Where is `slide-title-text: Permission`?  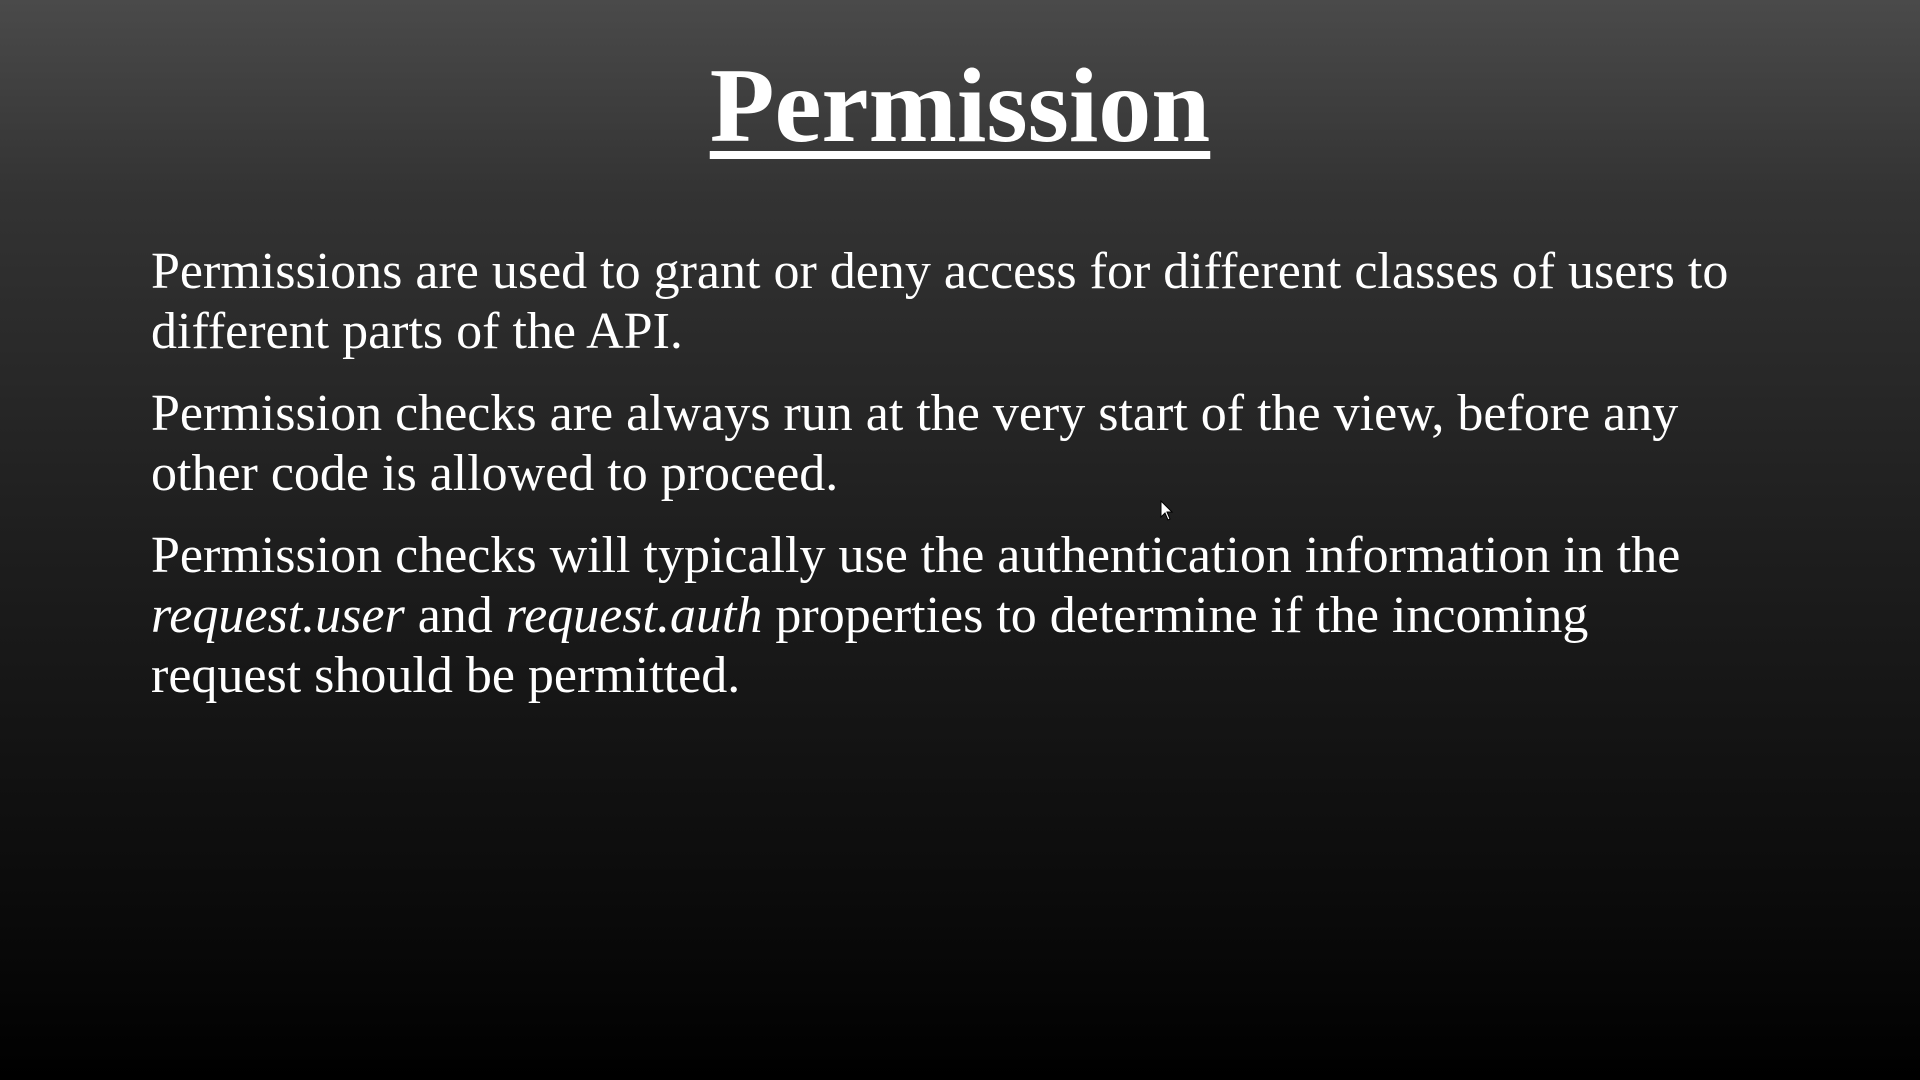 slide-title-text: Permission is located at coordinates (960, 105).